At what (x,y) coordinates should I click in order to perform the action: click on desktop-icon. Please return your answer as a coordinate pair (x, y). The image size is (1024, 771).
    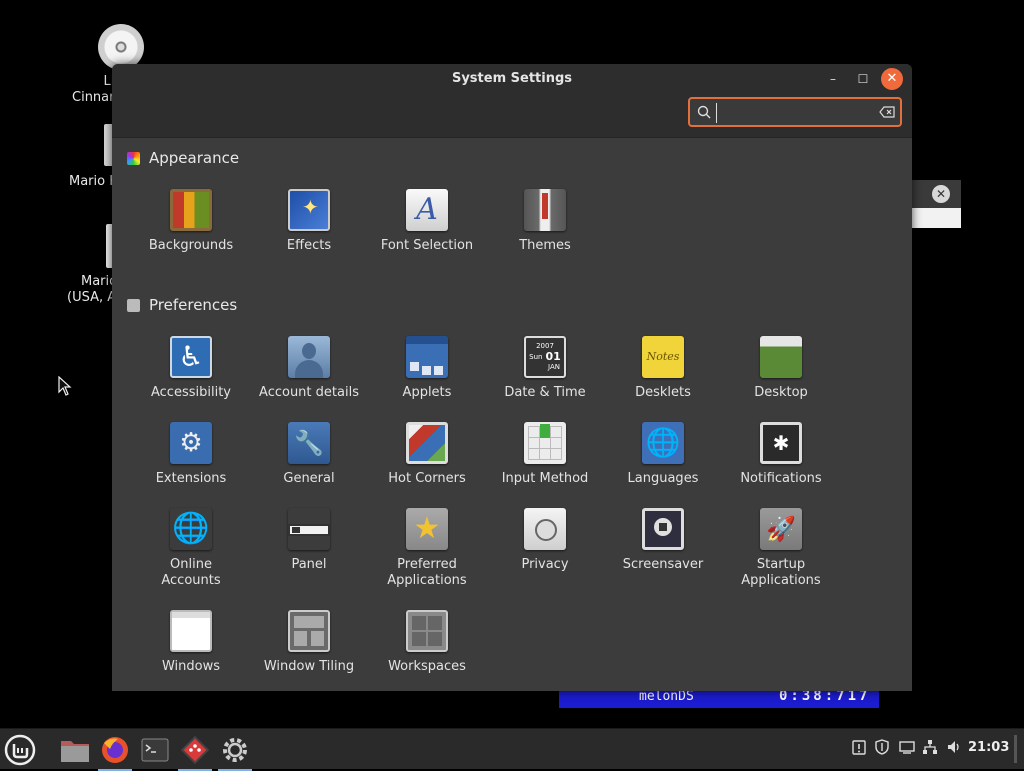
    Looking at the image, I should click on (781, 357).